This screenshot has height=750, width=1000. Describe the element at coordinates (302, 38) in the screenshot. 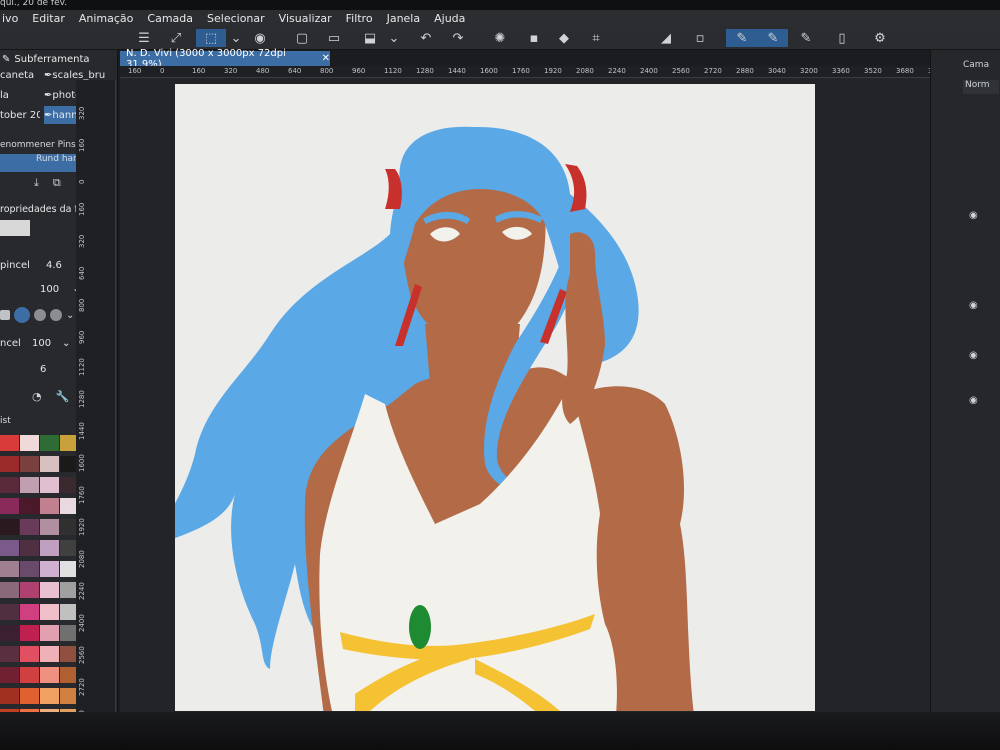

I see `new-file-icon: ▢` at that location.